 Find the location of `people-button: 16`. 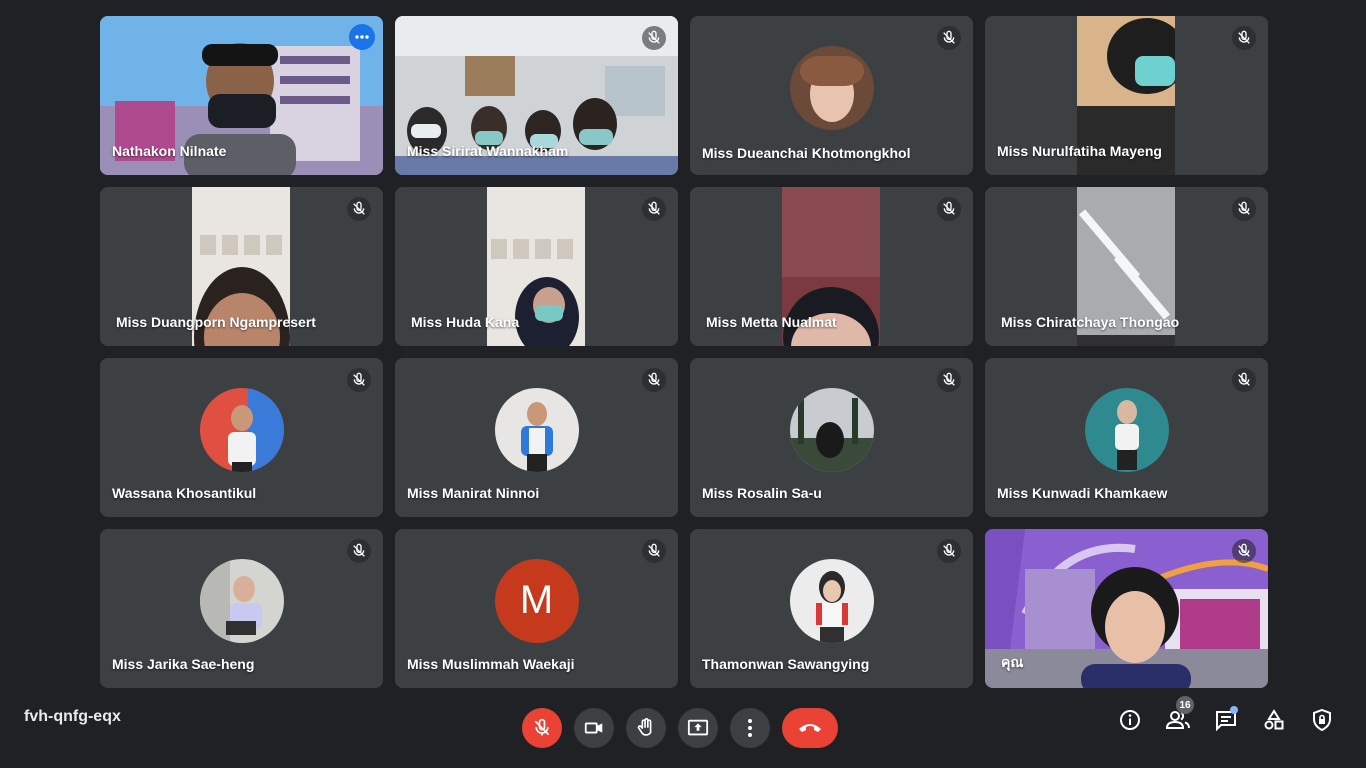

people-button: 16 is located at coordinates (1178, 716).